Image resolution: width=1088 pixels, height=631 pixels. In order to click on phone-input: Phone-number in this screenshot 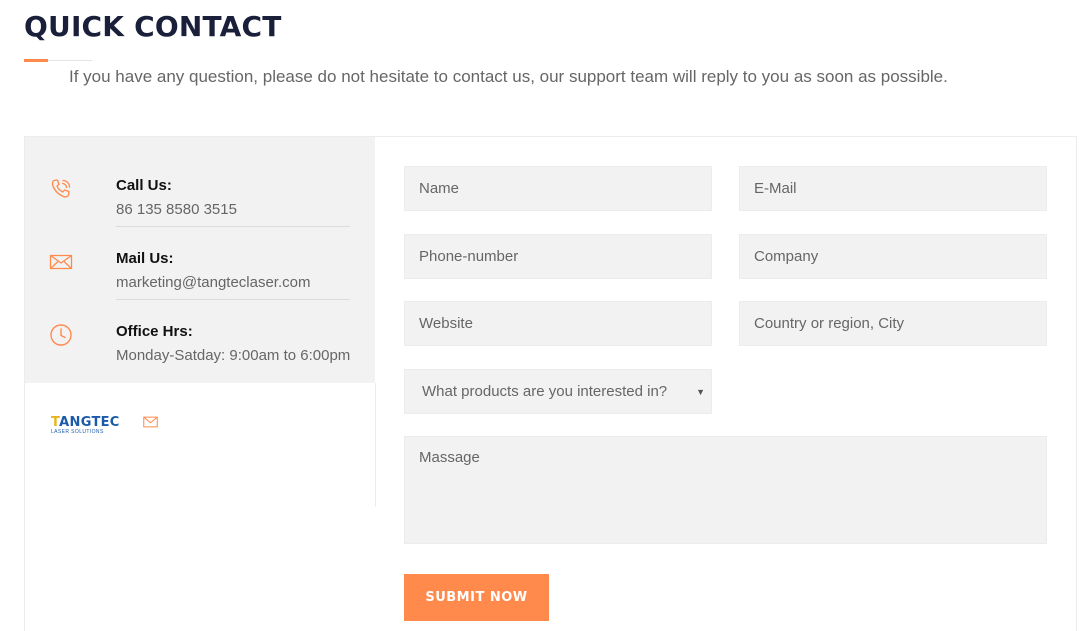, I will do `click(558, 256)`.